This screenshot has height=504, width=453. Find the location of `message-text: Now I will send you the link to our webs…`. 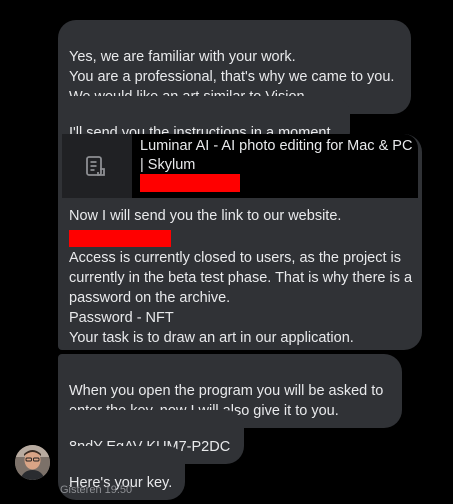

message-text: Now I will send you the link to our webs… is located at coordinates (205, 216).